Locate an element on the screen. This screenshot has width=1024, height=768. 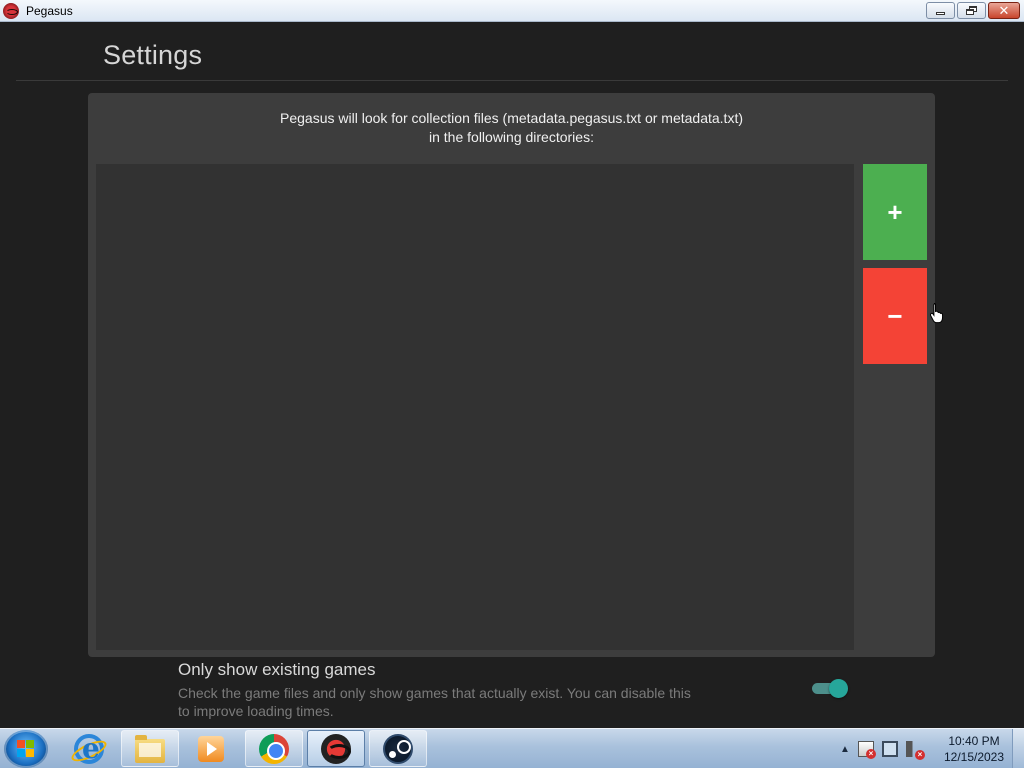
windows-logo-icon is located at coordinates (26, 749).